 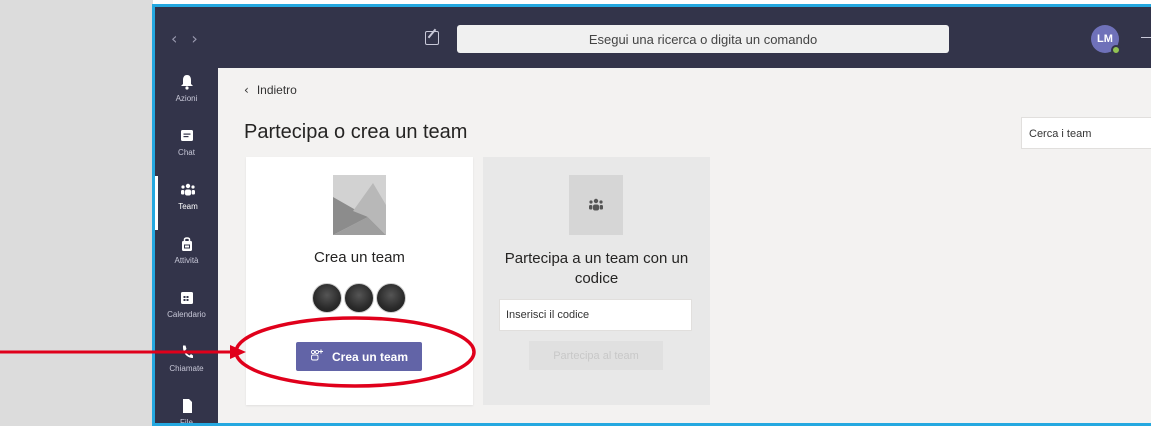 I want to click on create-team-card: Crea un team Crea un team, so click(x=359, y=281).